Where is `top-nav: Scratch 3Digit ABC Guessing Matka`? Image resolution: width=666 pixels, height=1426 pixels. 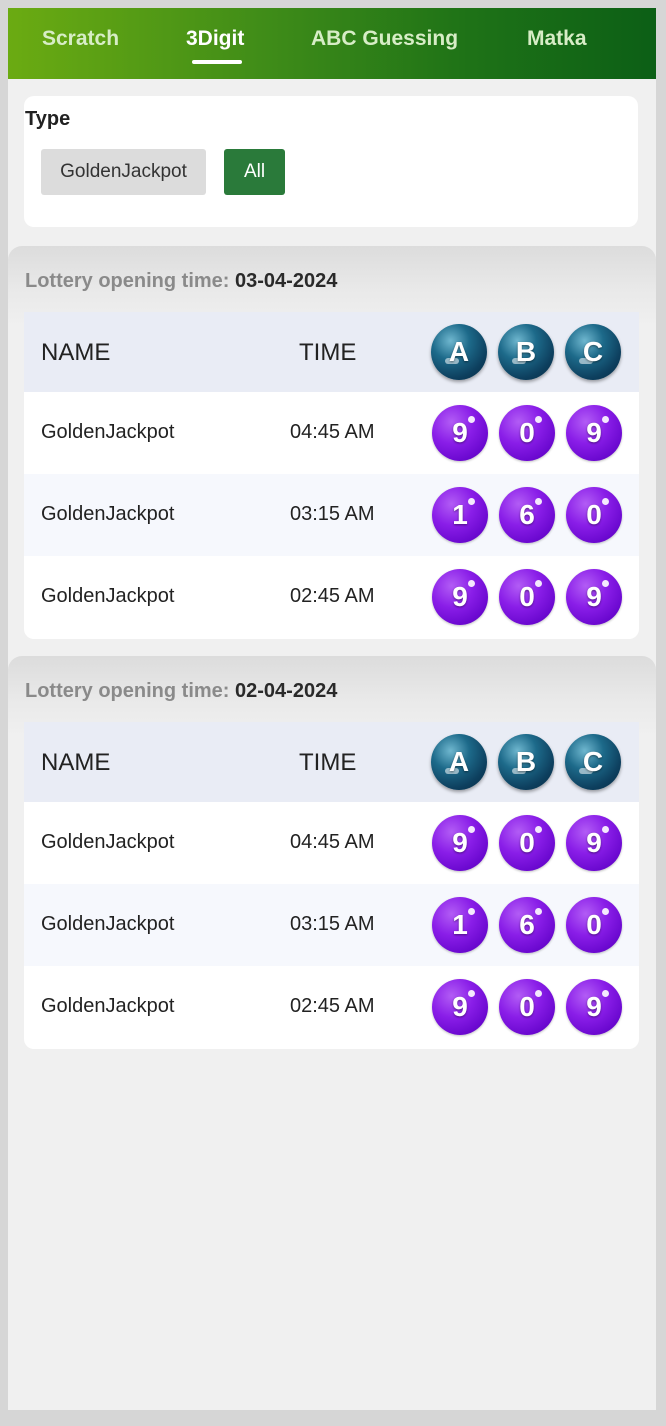
top-nav: Scratch 3Digit ABC Guessing Matka is located at coordinates (332, 43).